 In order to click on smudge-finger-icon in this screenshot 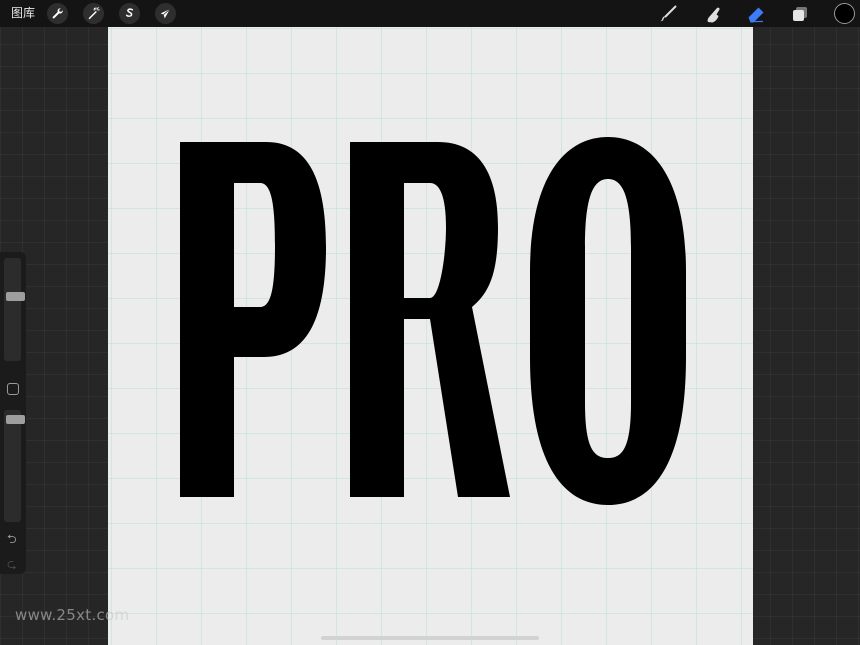, I will do `click(712, 14)`.